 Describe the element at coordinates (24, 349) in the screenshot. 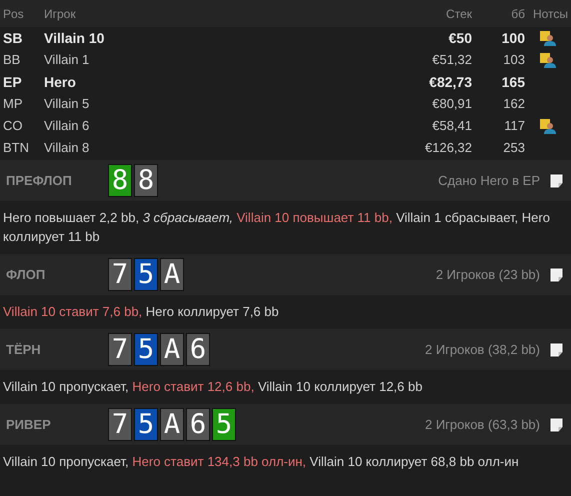

I see `street-label: ТЁРН` at that location.